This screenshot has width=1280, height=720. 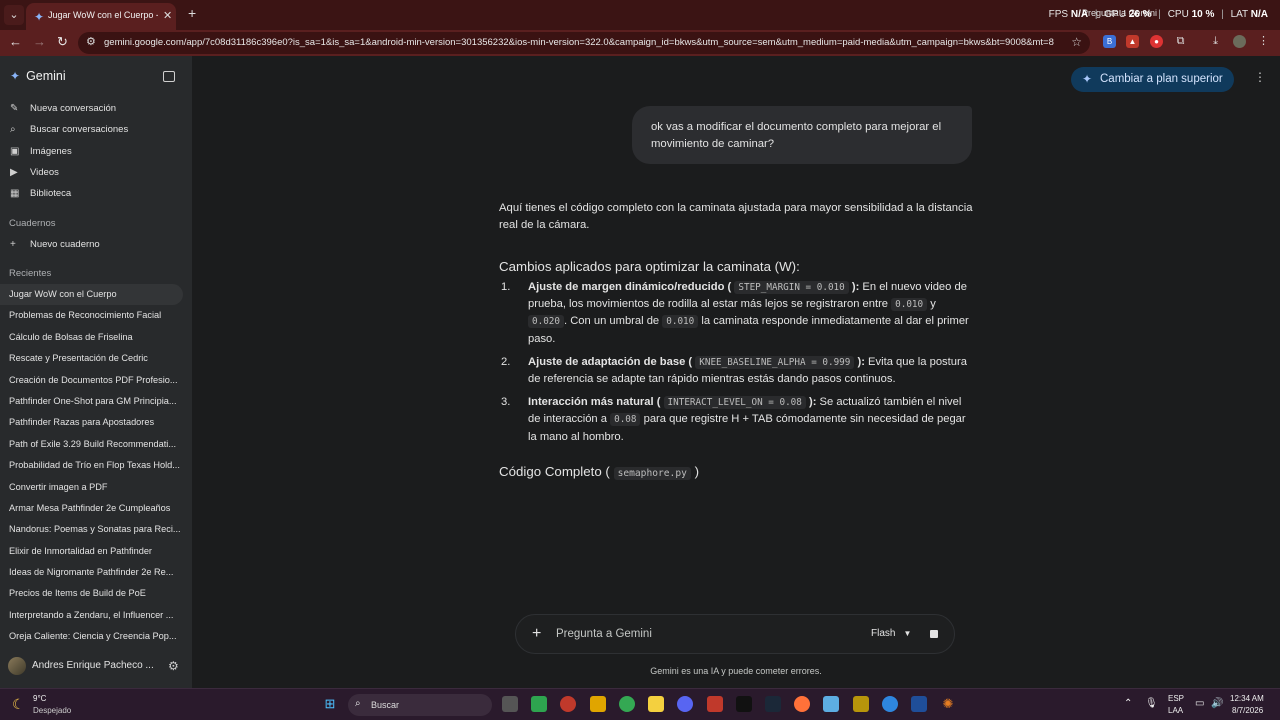 What do you see at coordinates (802, 704) in the screenshot?
I see `firefox-icon` at bounding box center [802, 704].